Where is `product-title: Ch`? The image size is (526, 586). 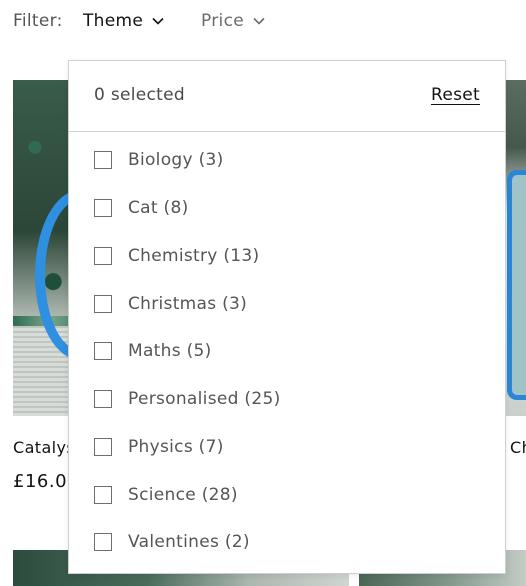 product-title: Ch is located at coordinates (518, 447).